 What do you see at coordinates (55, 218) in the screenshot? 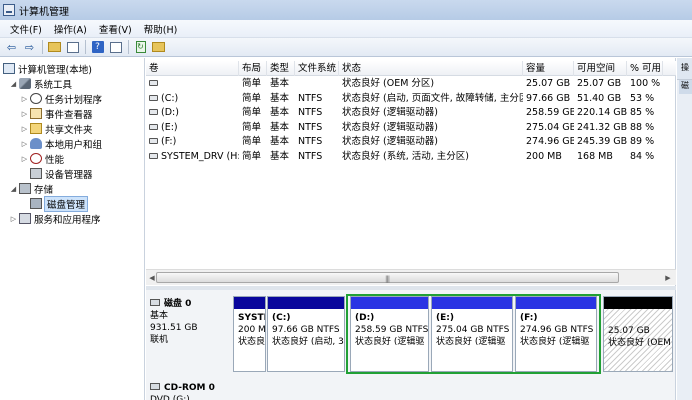
I see `tree-item-services: ▷ 服务和应用程序` at bounding box center [55, 218].